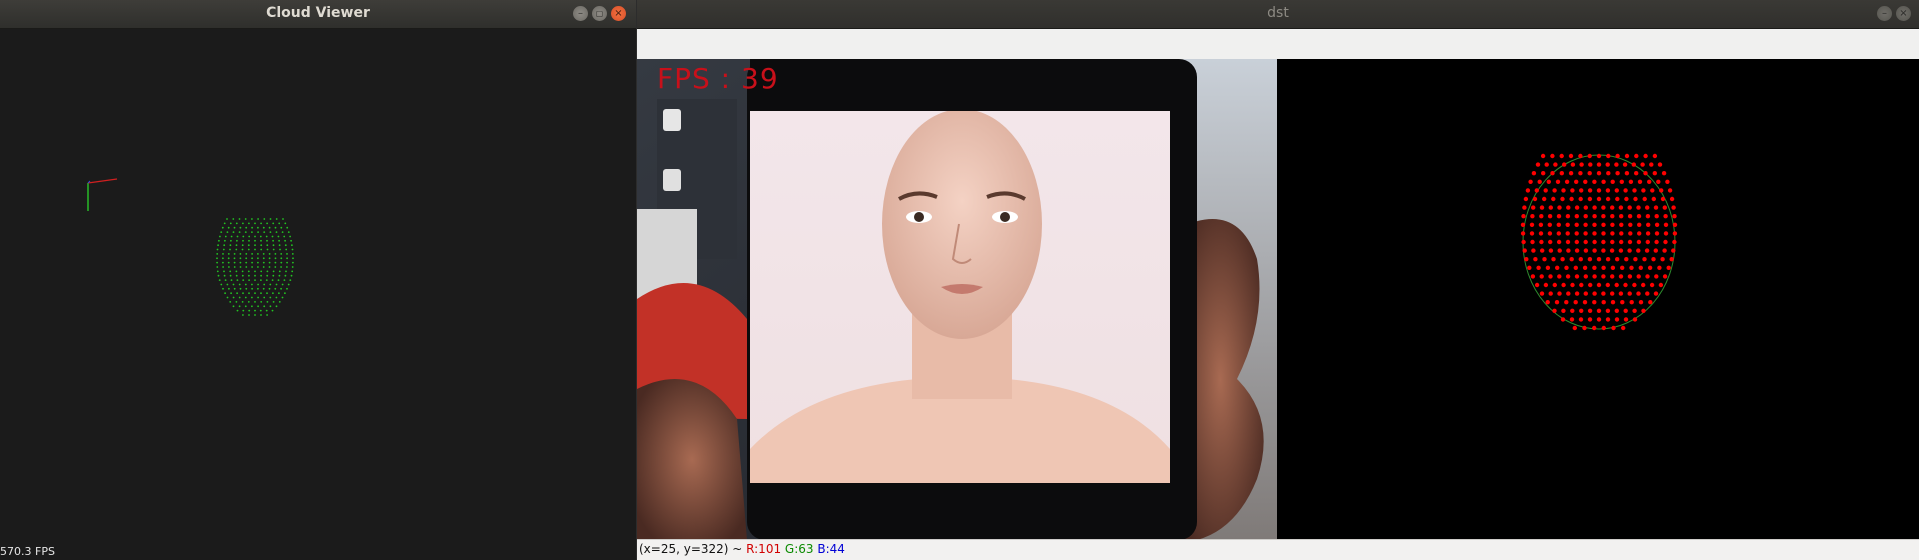 The width and height of the screenshot is (1919, 560). I want to click on cloud-viewer-titlebar: Cloud Viewer – ▢ ×, so click(318, 14).